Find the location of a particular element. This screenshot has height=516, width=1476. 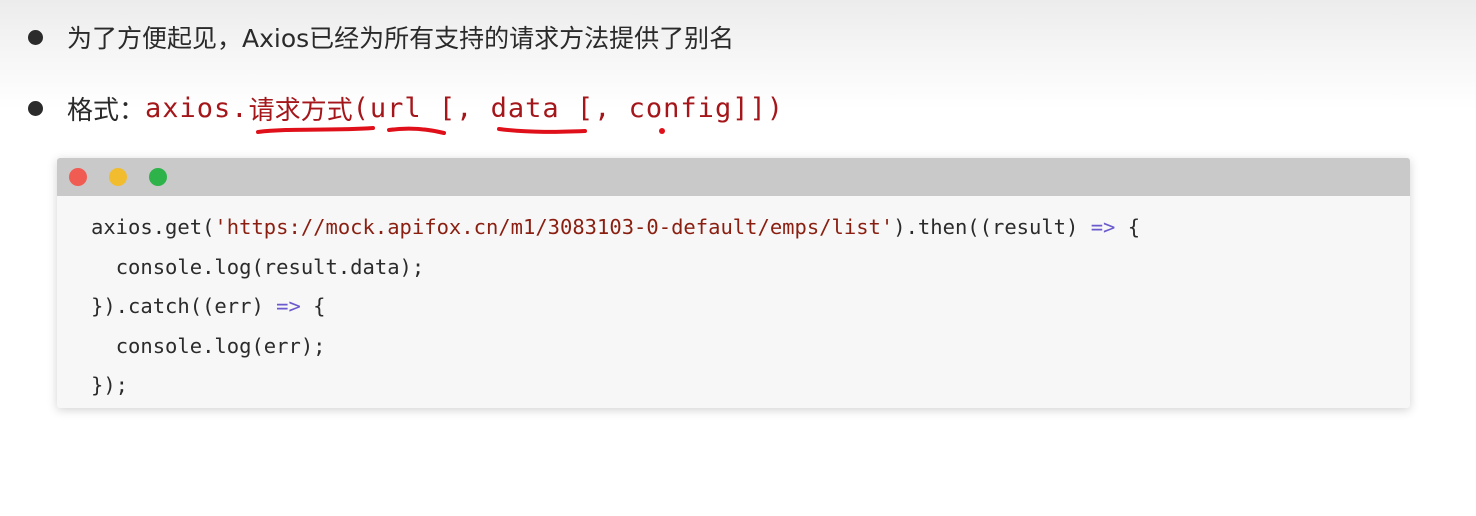

code-token-plain: ).then((result) is located at coordinates (992, 227).